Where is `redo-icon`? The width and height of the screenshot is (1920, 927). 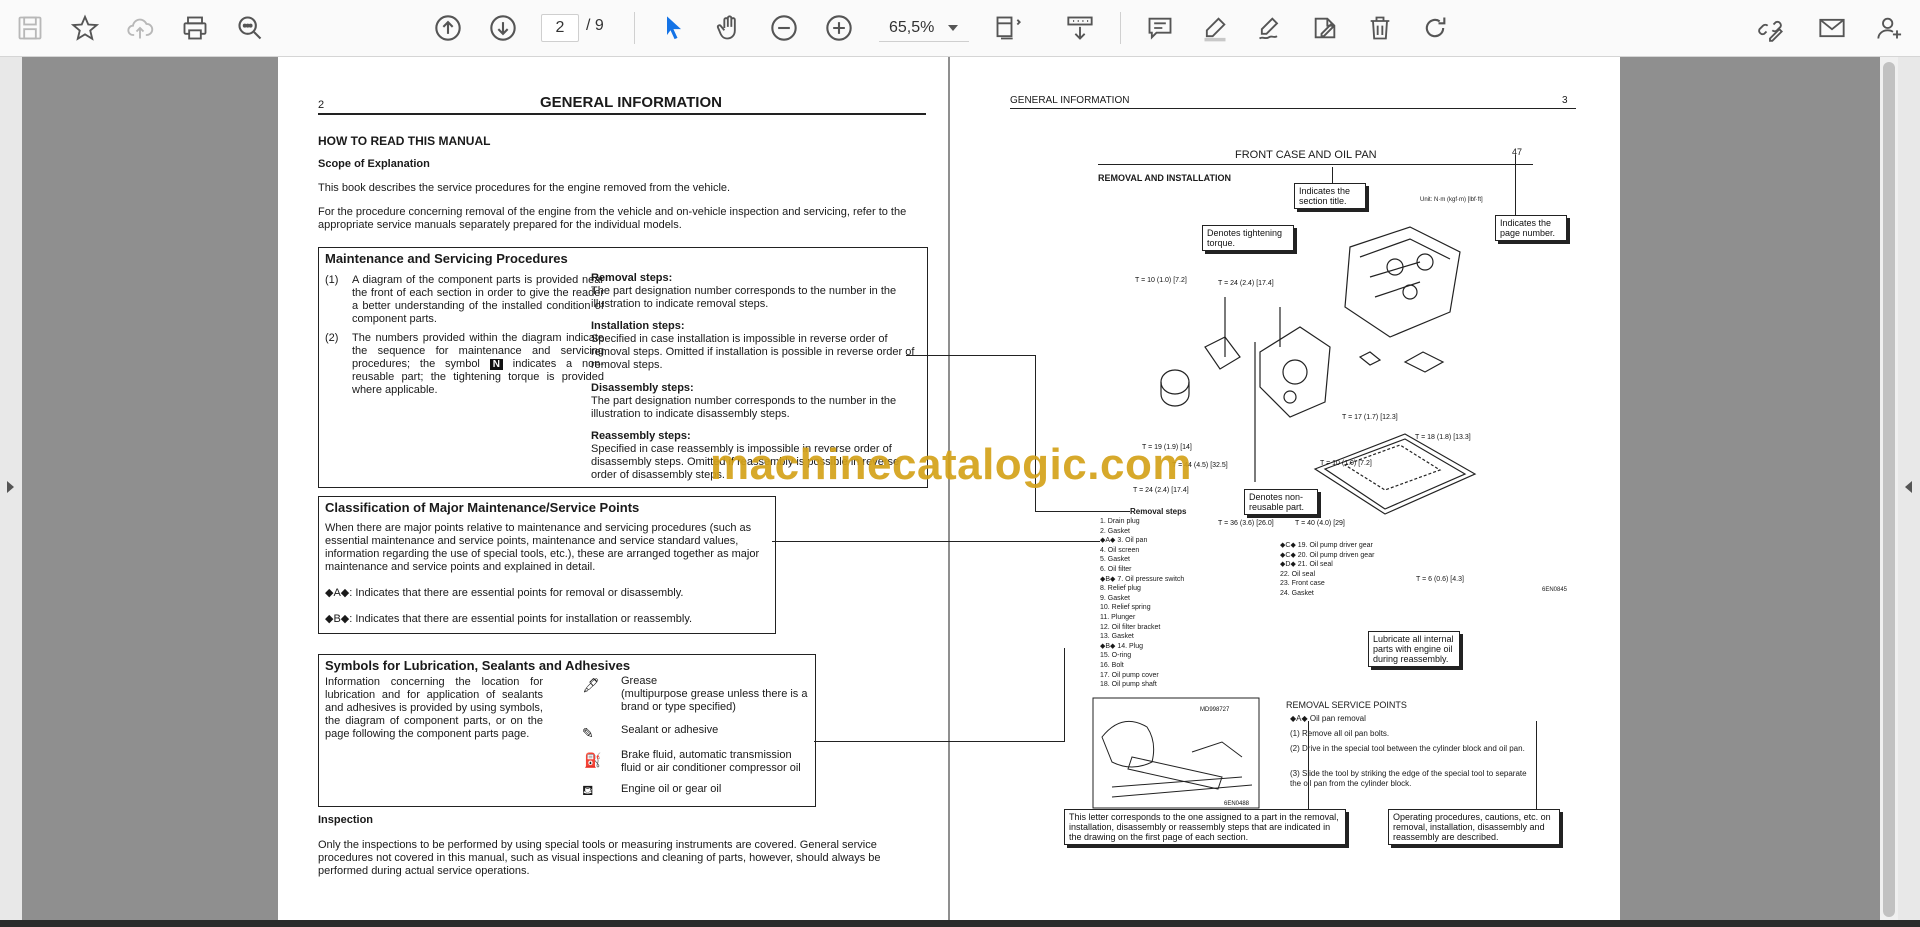
redo-icon is located at coordinates (1435, 28).